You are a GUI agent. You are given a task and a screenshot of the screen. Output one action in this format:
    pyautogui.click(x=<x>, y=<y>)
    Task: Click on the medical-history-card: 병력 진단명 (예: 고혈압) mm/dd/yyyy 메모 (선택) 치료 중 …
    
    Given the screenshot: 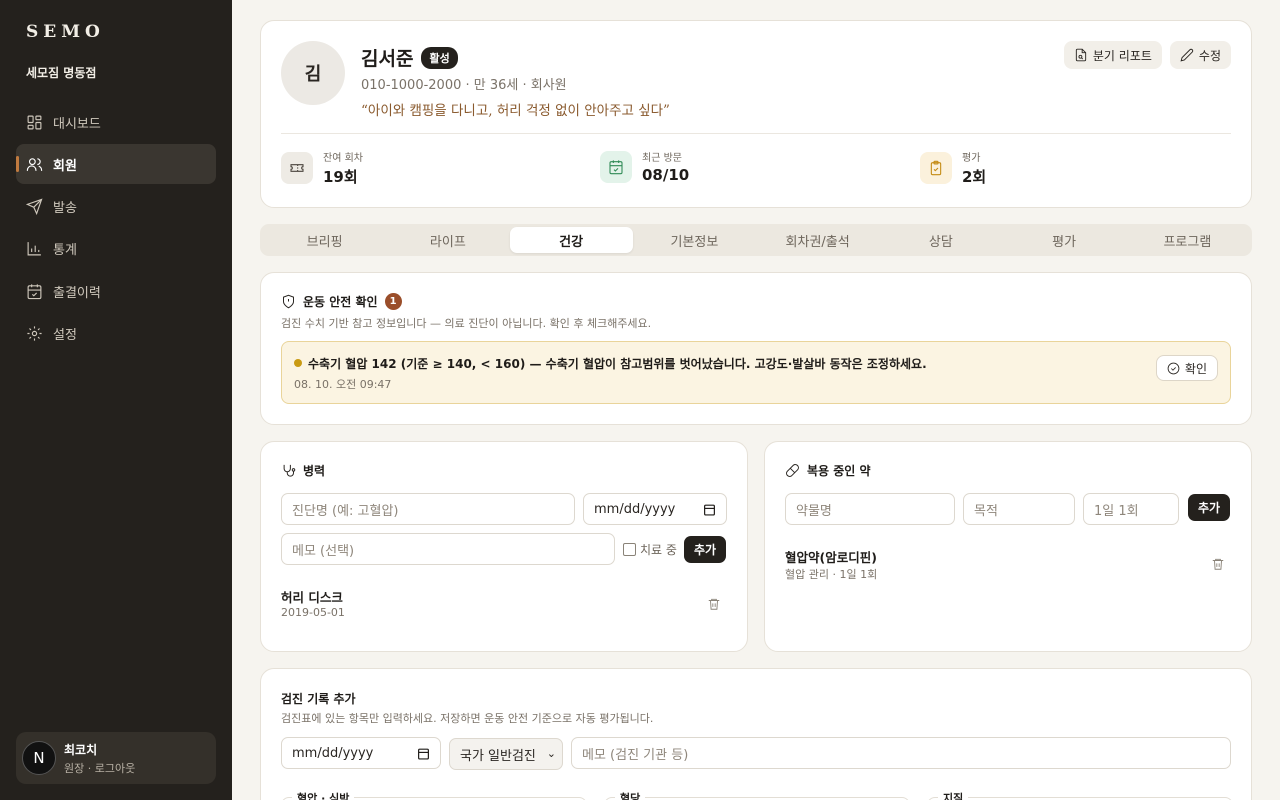 What is the action you would take?
    pyautogui.click(x=504, y=546)
    